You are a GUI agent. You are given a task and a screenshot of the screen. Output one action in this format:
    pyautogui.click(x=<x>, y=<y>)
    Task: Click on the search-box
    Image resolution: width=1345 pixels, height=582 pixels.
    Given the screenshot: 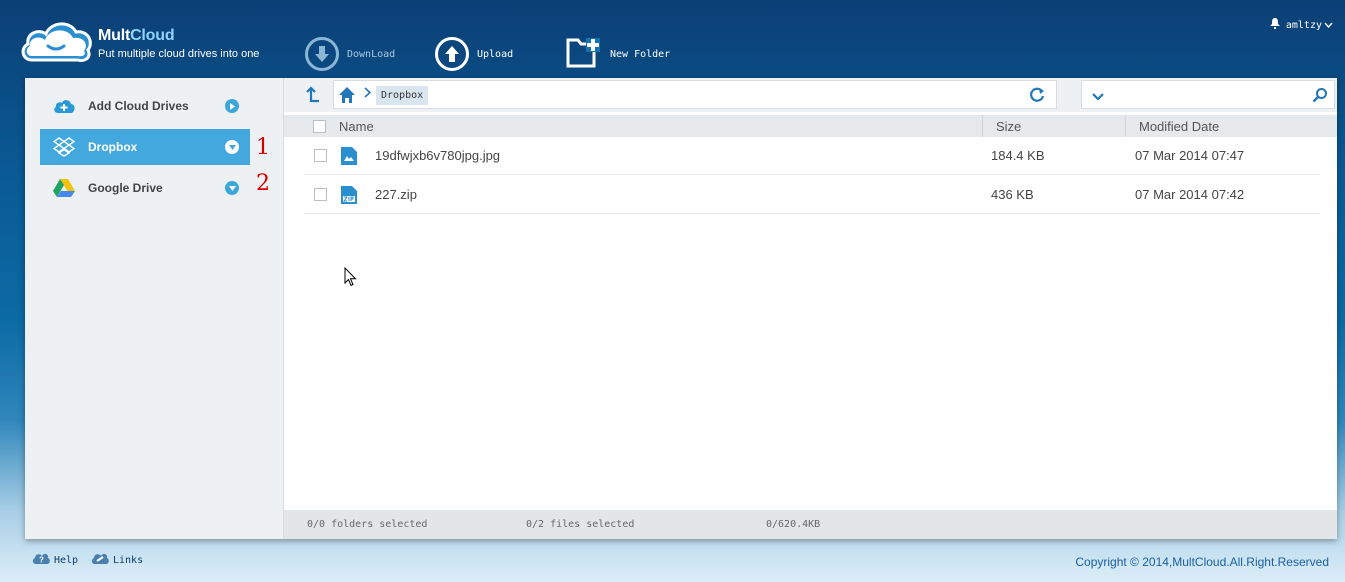 What is the action you would take?
    pyautogui.click(x=1208, y=94)
    